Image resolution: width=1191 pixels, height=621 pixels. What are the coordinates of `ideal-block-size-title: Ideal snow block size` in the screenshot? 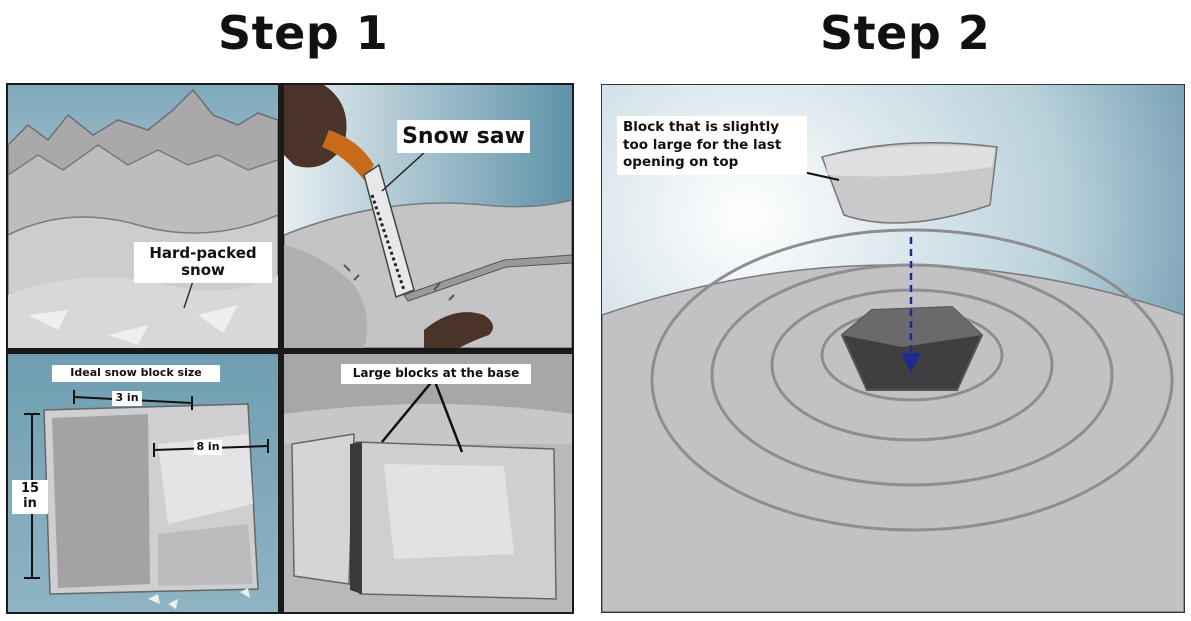 It's located at (136, 373).